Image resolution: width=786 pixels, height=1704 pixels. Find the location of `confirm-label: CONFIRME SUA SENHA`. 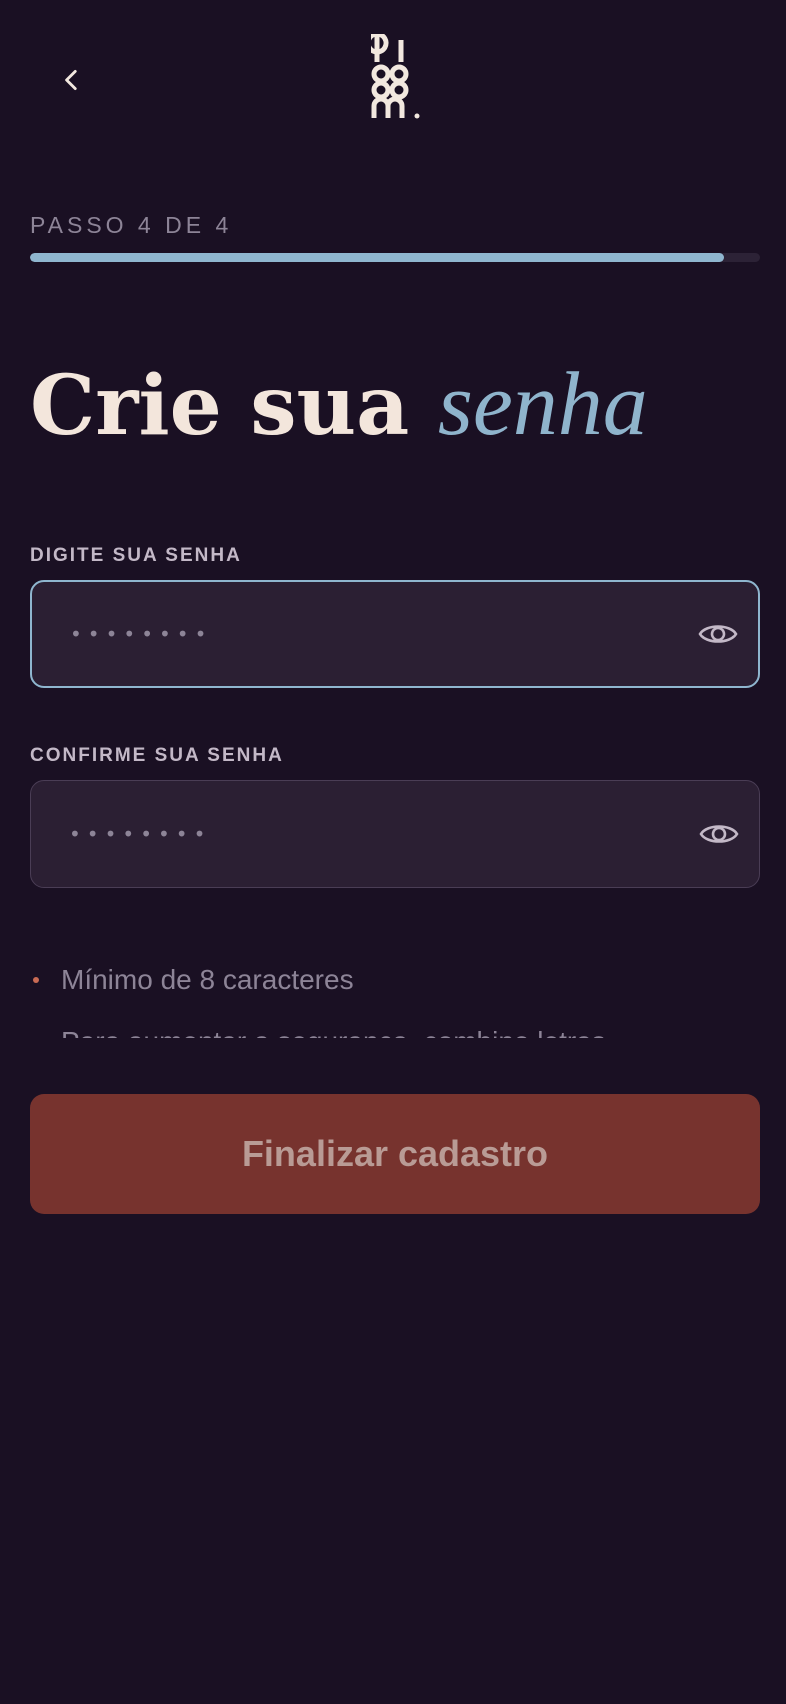

confirm-label: CONFIRME SUA SENHA is located at coordinates (157, 755).